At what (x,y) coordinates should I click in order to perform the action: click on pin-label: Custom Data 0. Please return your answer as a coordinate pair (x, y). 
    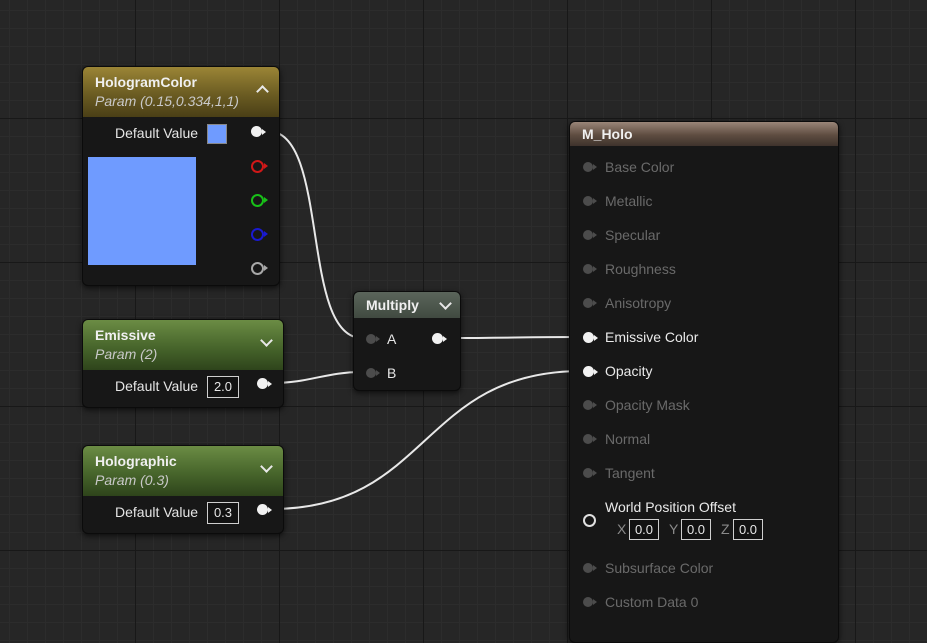
    Looking at the image, I should click on (652, 602).